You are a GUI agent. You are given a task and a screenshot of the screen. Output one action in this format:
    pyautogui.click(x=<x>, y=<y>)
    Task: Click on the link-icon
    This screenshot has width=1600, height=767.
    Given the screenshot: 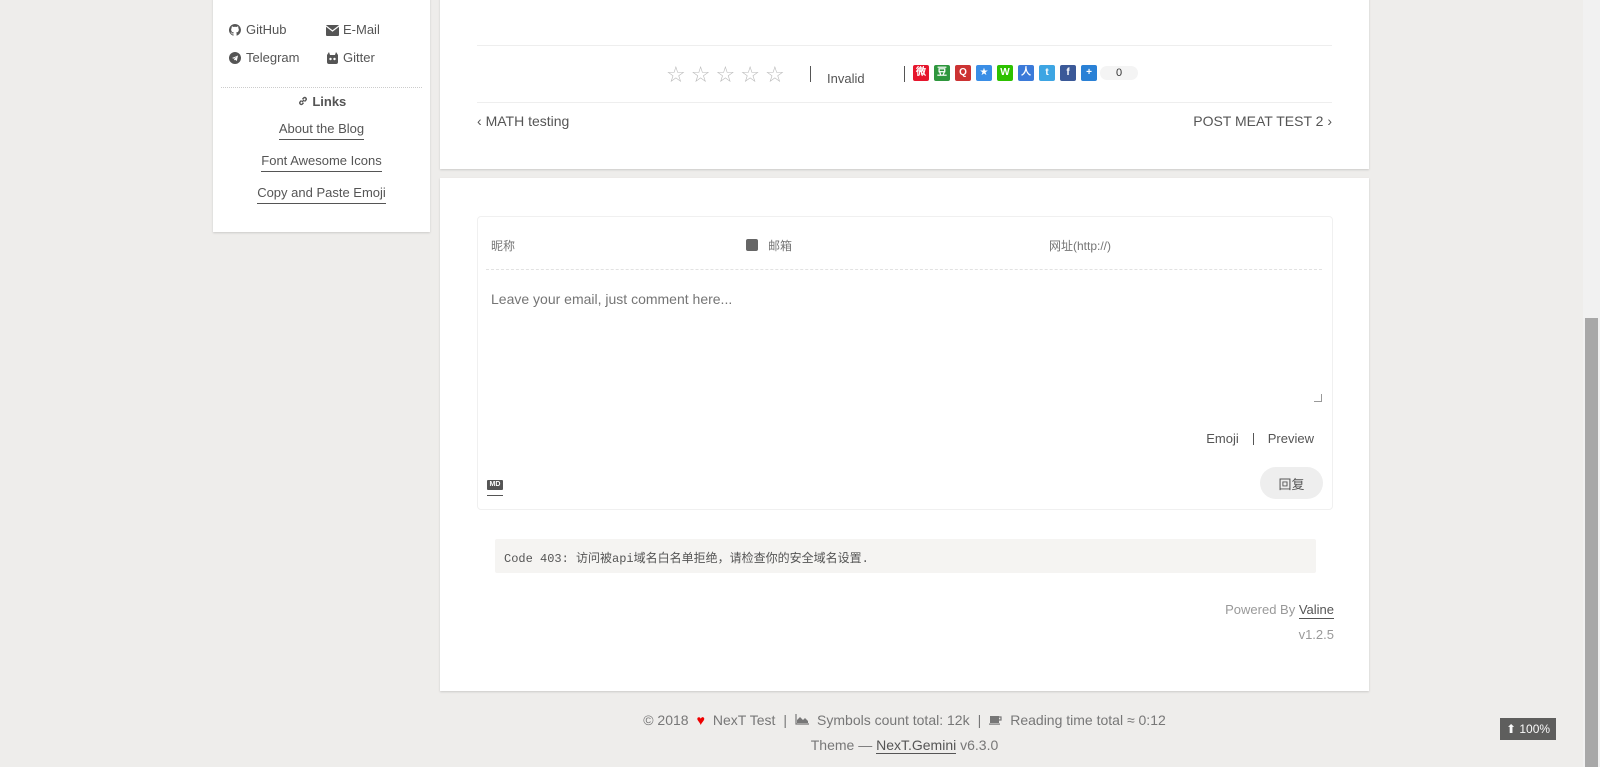 What is the action you would take?
    pyautogui.click(x=305, y=101)
    